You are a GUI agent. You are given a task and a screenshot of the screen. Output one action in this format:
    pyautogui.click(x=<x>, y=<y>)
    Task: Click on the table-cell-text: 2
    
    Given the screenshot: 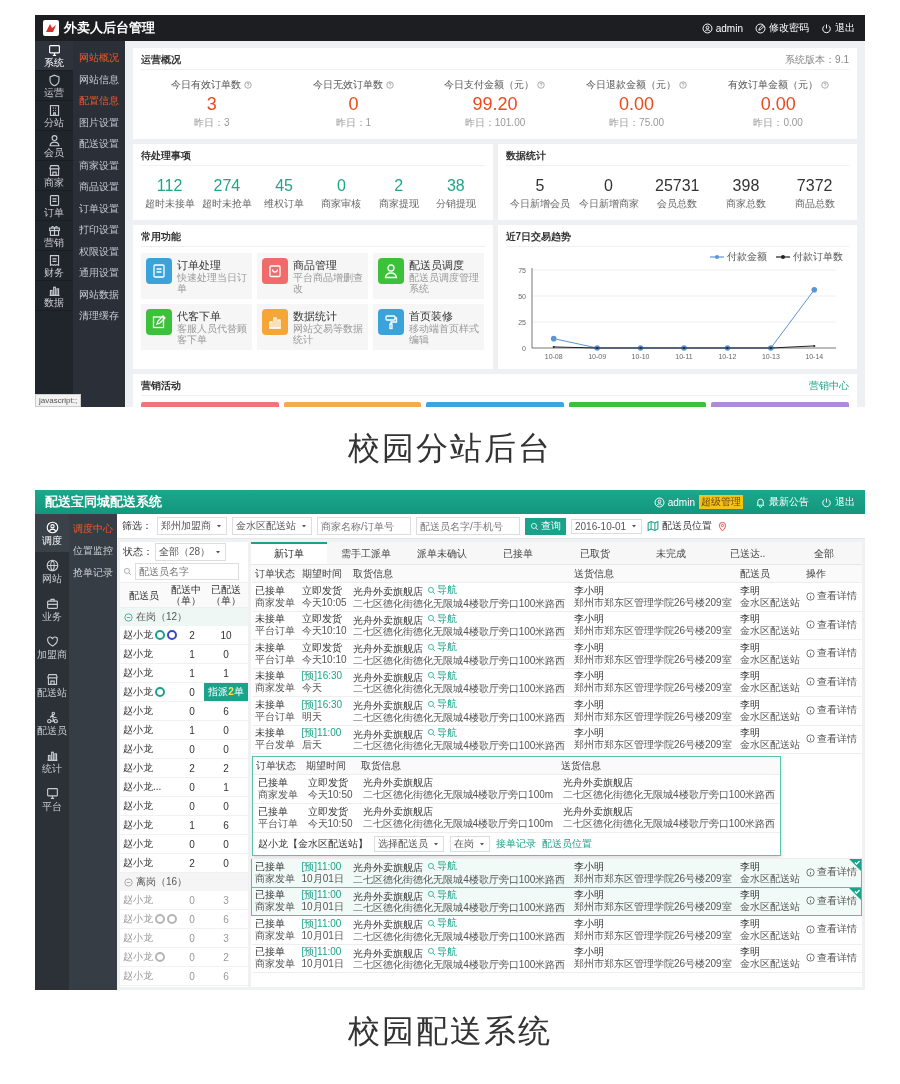 What is the action you would take?
    pyautogui.click(x=226, y=768)
    